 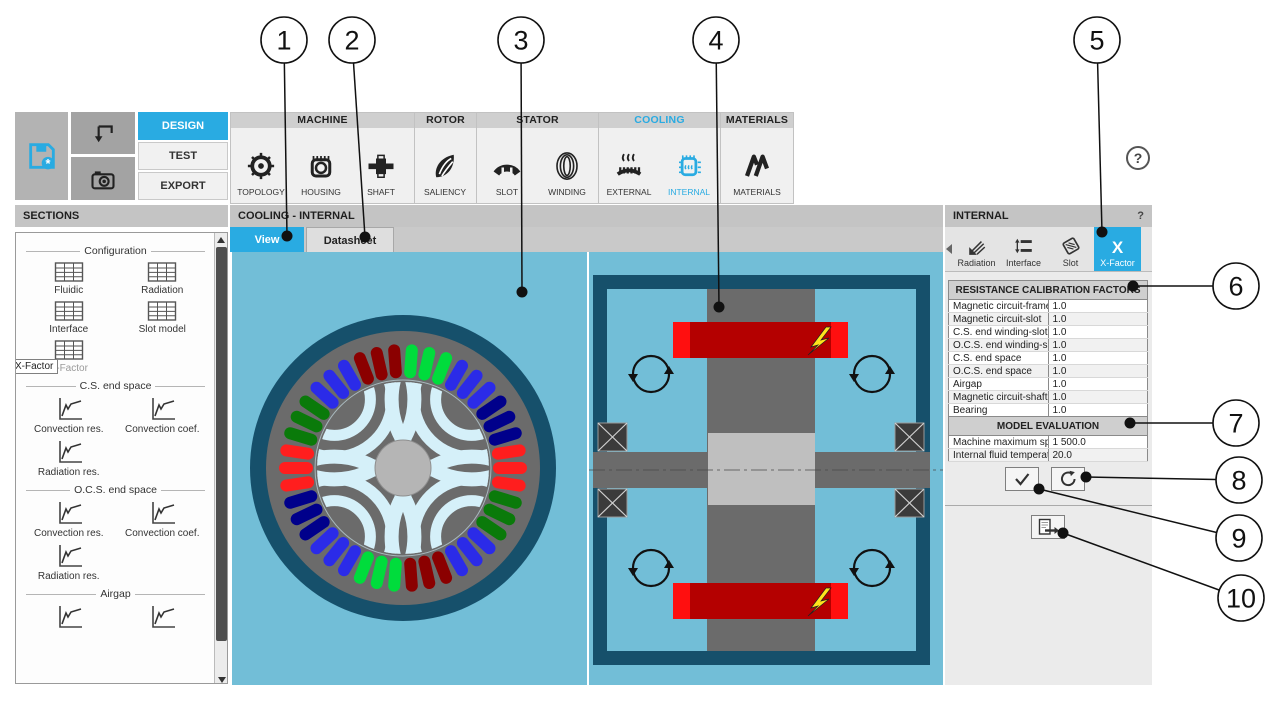 I want to click on callout-number: 2, so click(x=351, y=41).